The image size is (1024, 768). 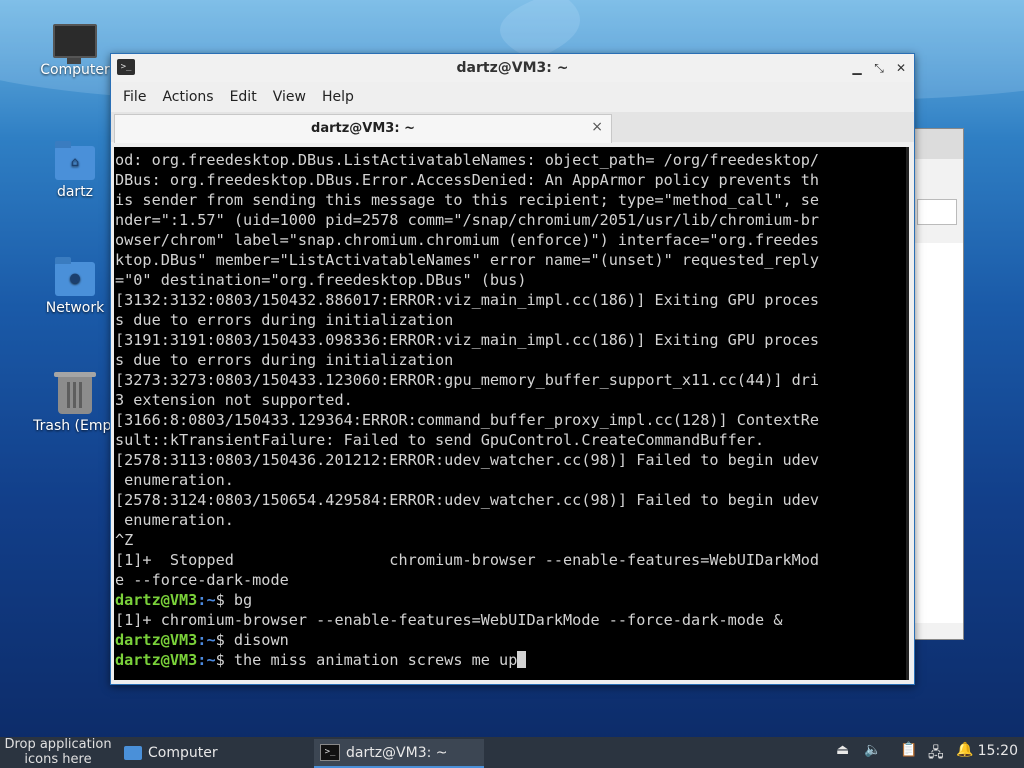 I want to click on background-window, so click(x=937, y=384).